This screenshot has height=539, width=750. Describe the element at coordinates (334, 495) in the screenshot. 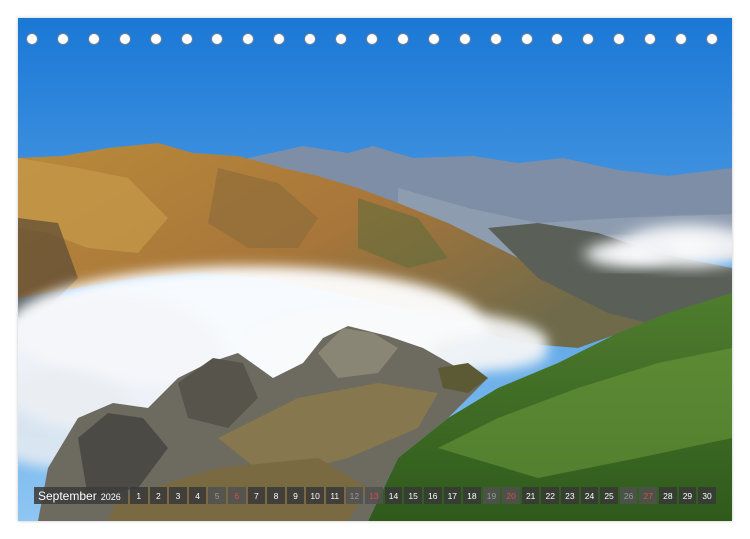

I see `calendar-day: 11` at that location.